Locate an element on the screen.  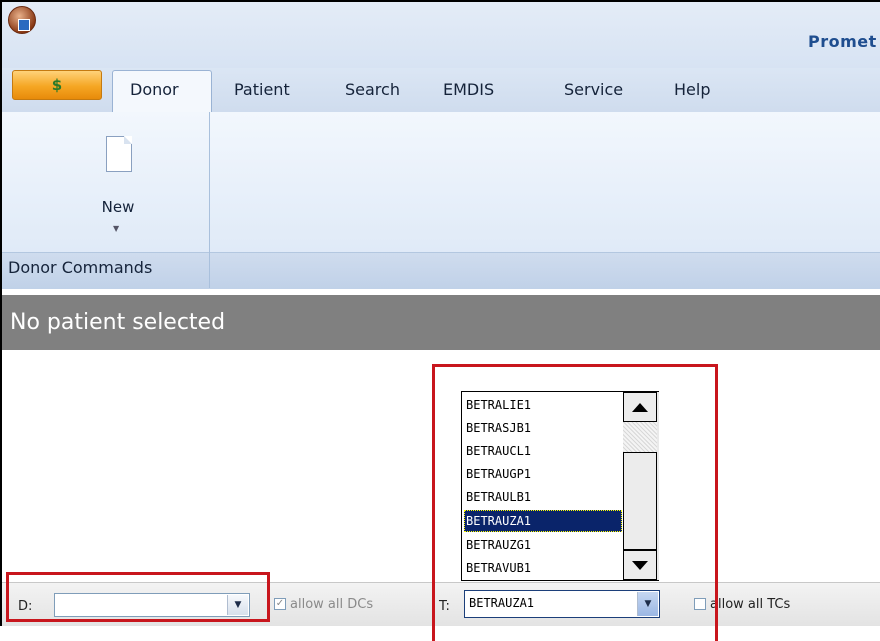
tab-help: Help is located at coordinates (692, 89).